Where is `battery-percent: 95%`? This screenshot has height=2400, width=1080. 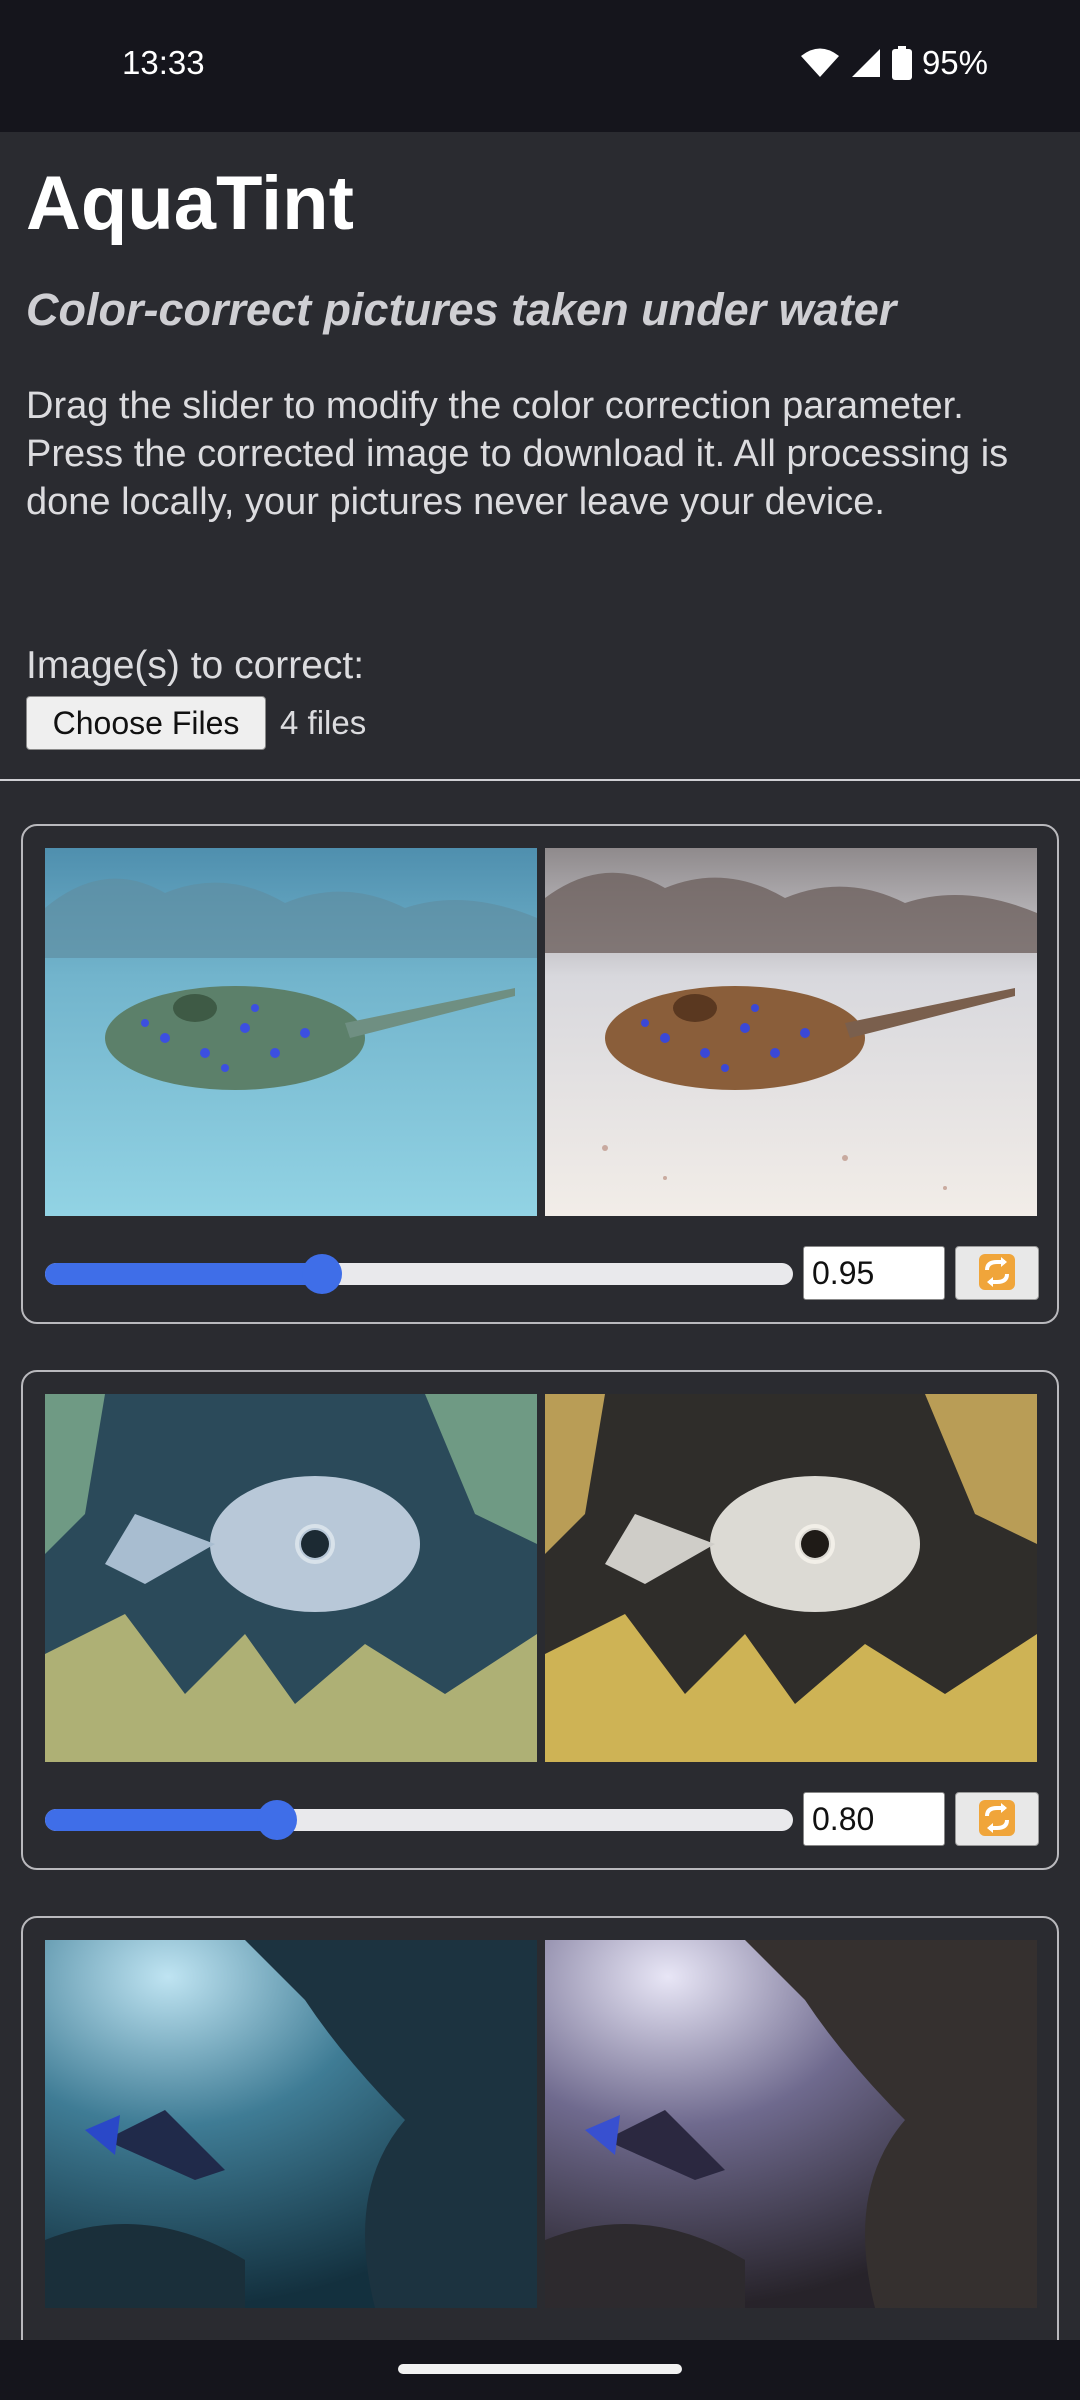 battery-percent: 95% is located at coordinates (954, 62).